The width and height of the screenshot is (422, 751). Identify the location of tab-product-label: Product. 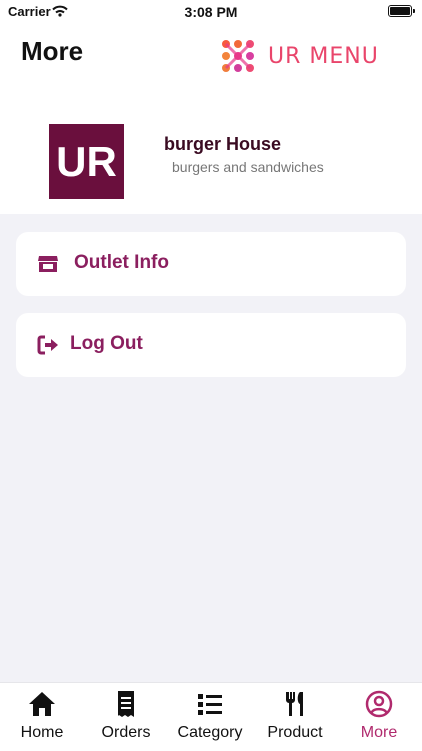
(295, 732).